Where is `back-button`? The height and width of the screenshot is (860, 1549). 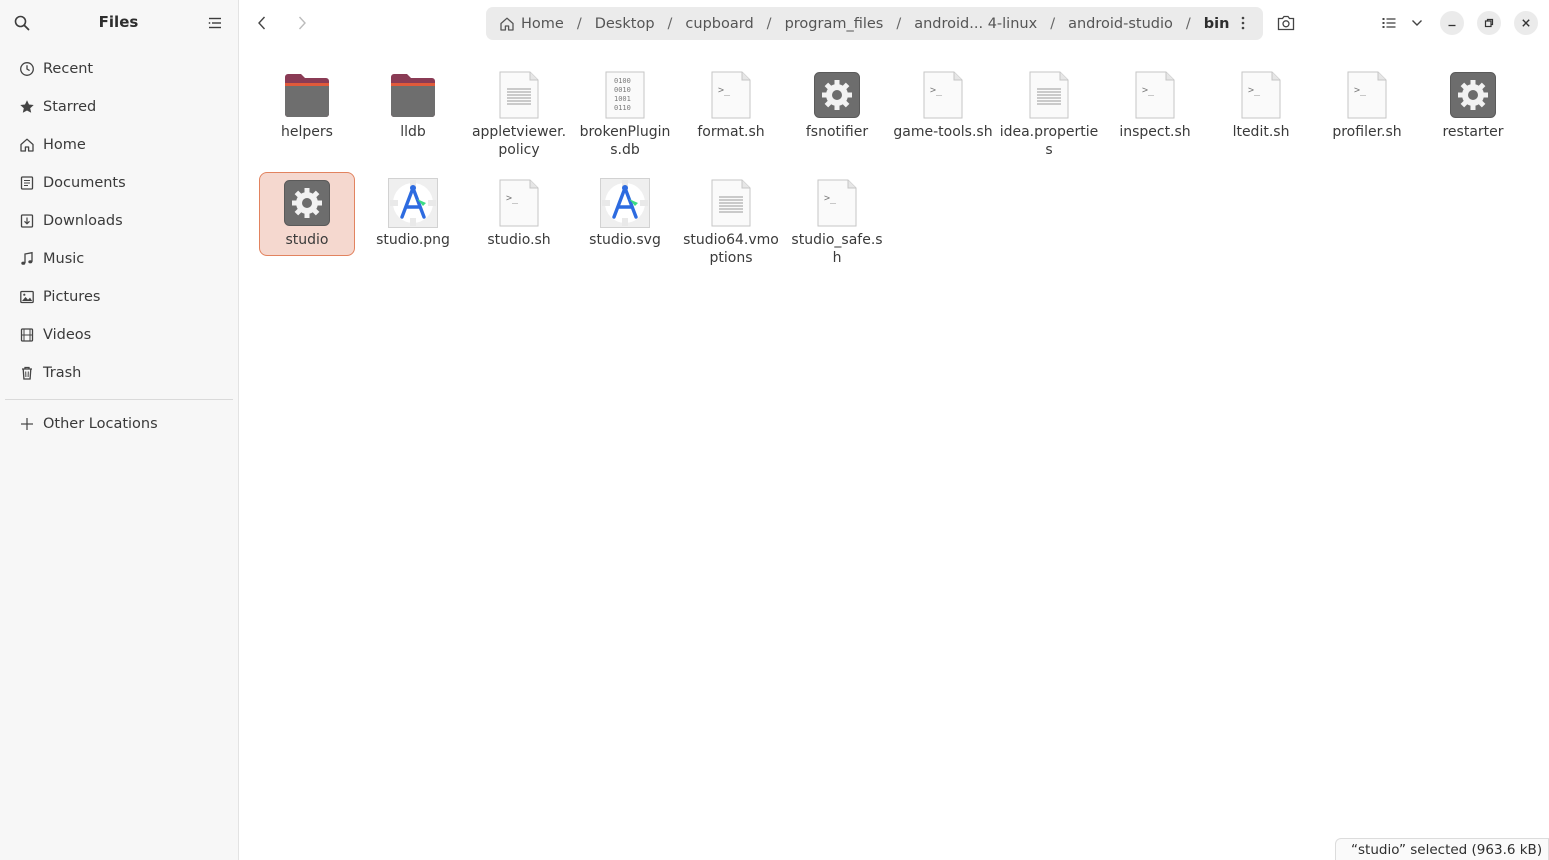 back-button is located at coordinates (262, 23).